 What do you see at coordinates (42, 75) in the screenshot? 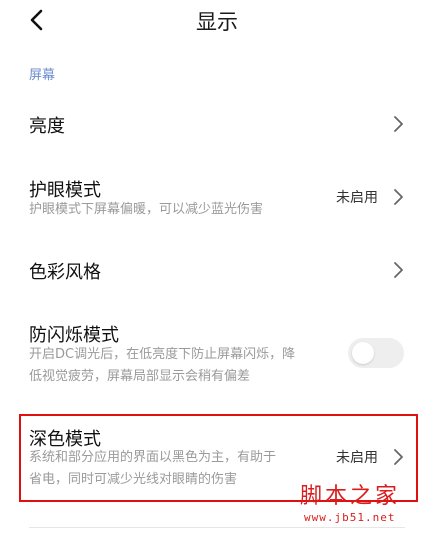
I see `section-label-screen: 屏幕` at bounding box center [42, 75].